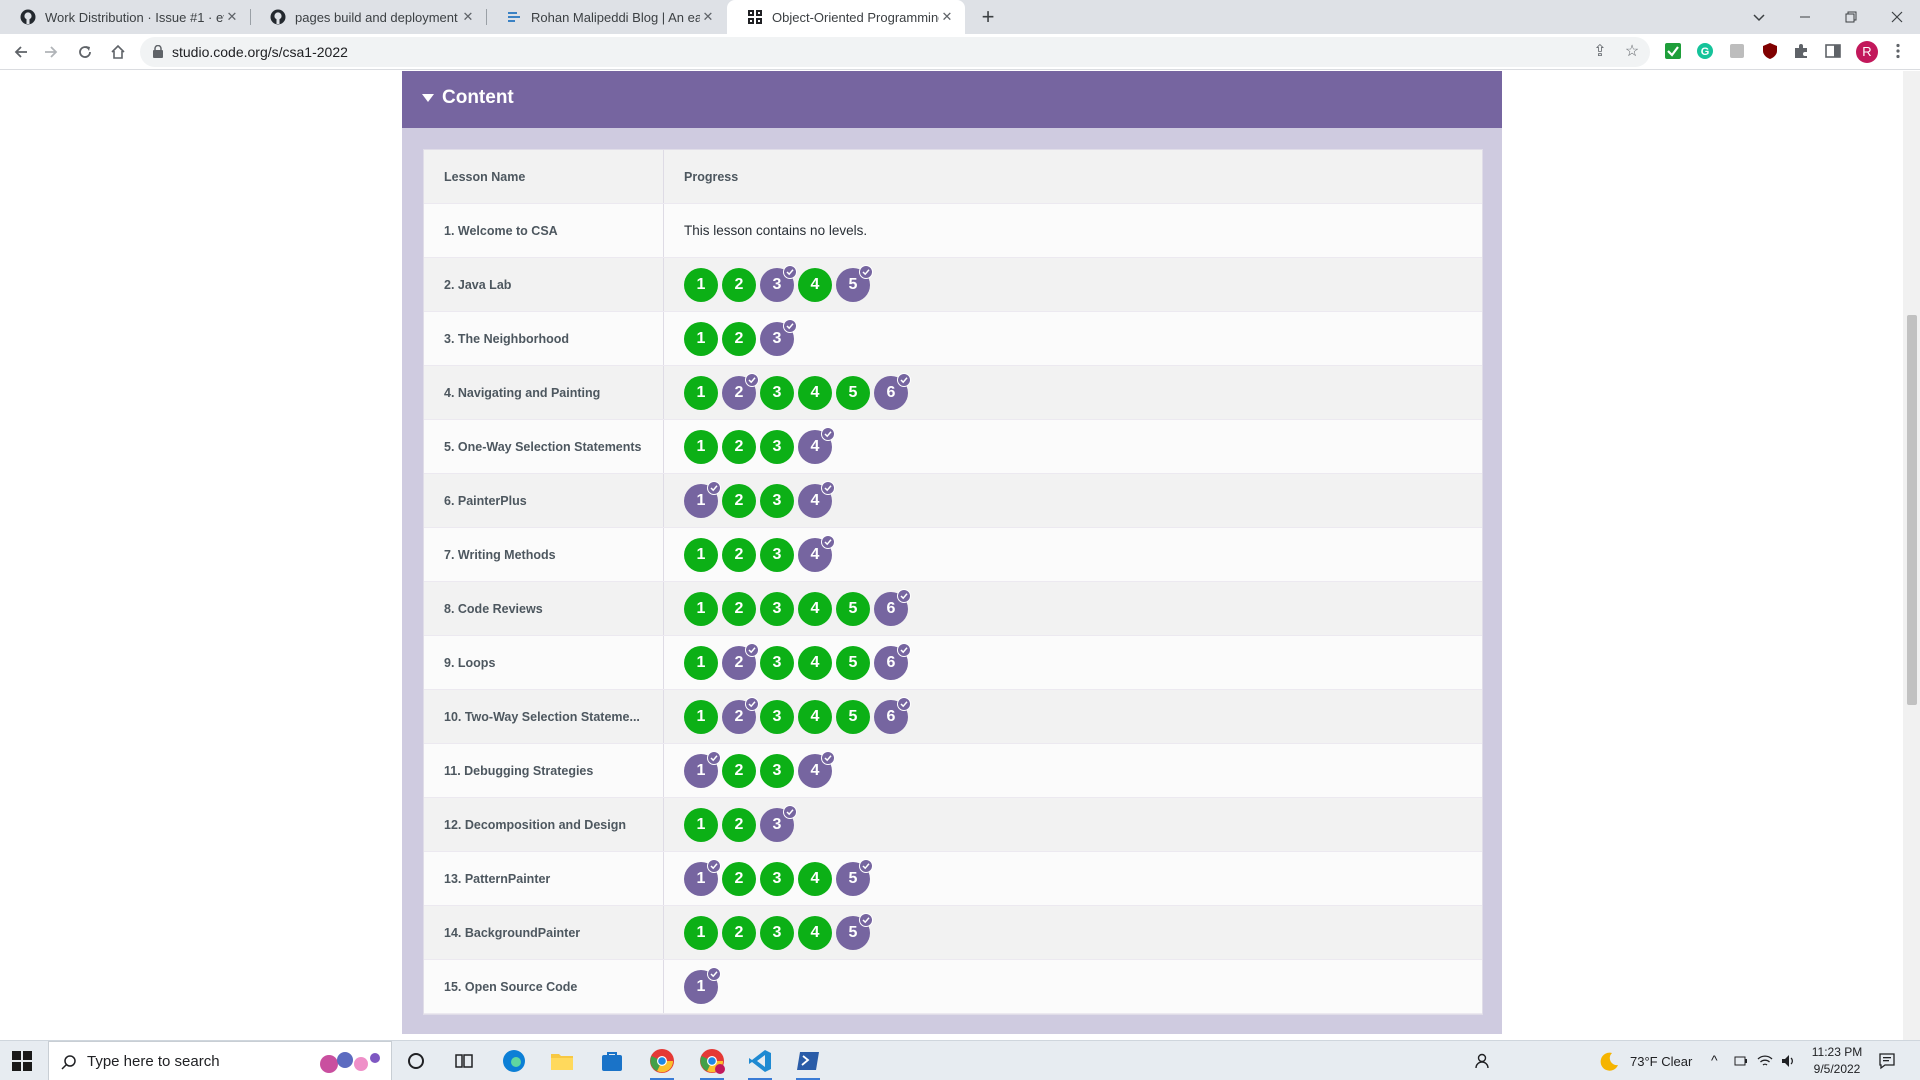 This screenshot has height=1080, width=1920. I want to click on address-bar: studio.code.org/s/csa1-2022 ⇪ ☆, so click(895, 52).